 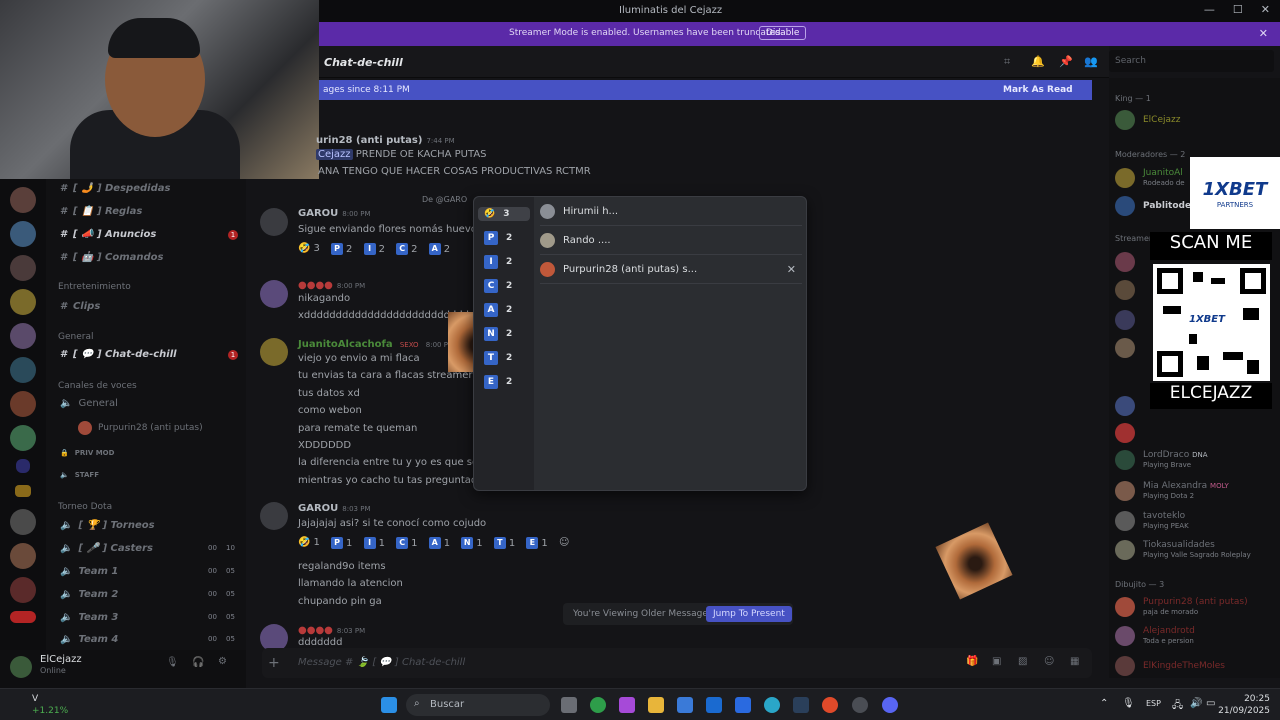 I want to click on windows-start-icon, so click(x=389, y=705).